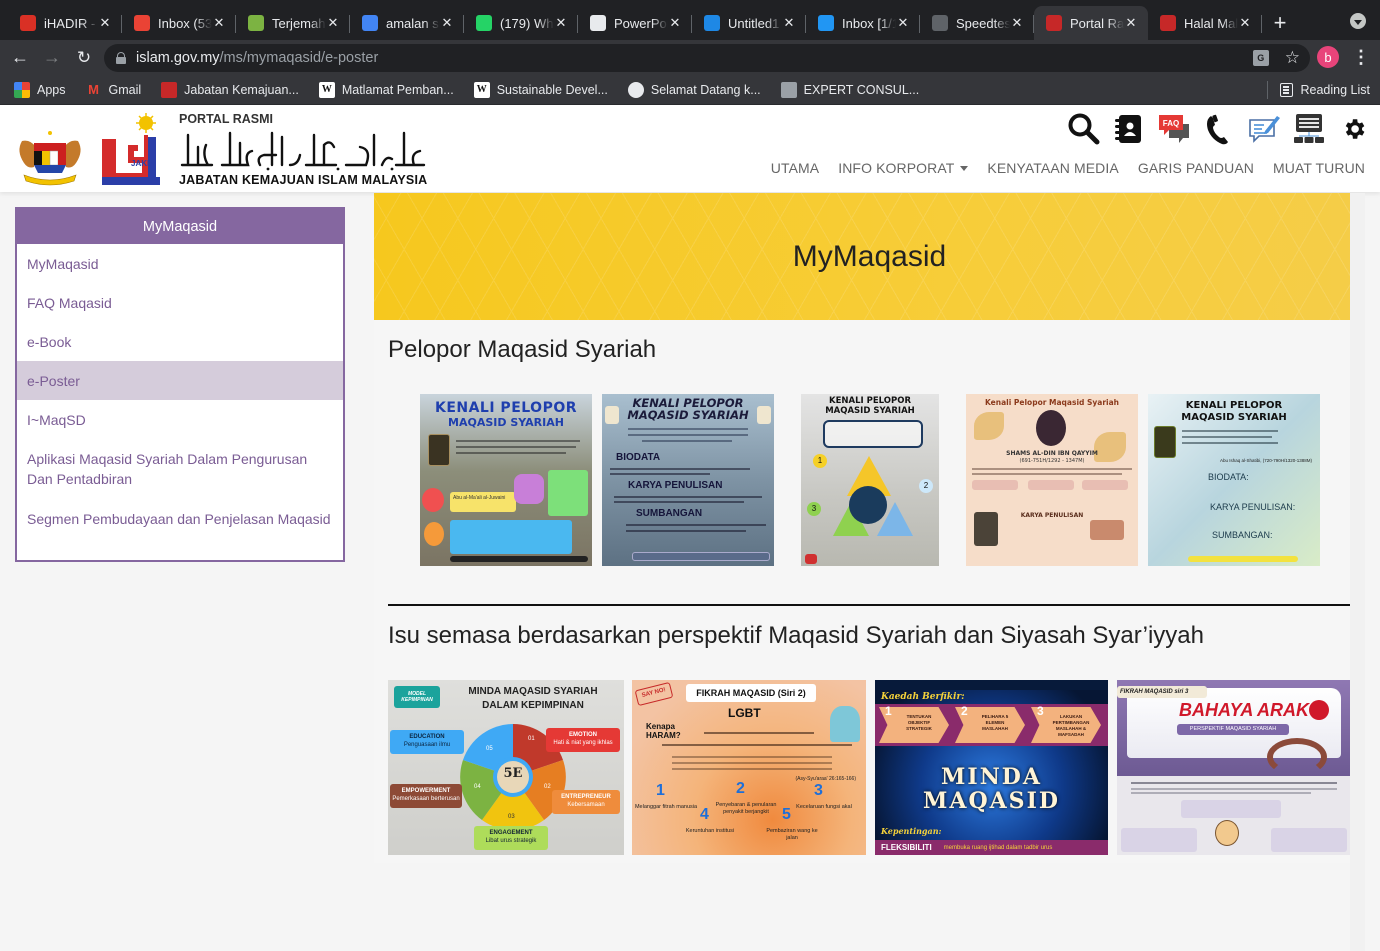  What do you see at coordinates (477, 787) in the screenshot?
I see `wheel-segment-number: 04` at bounding box center [477, 787].